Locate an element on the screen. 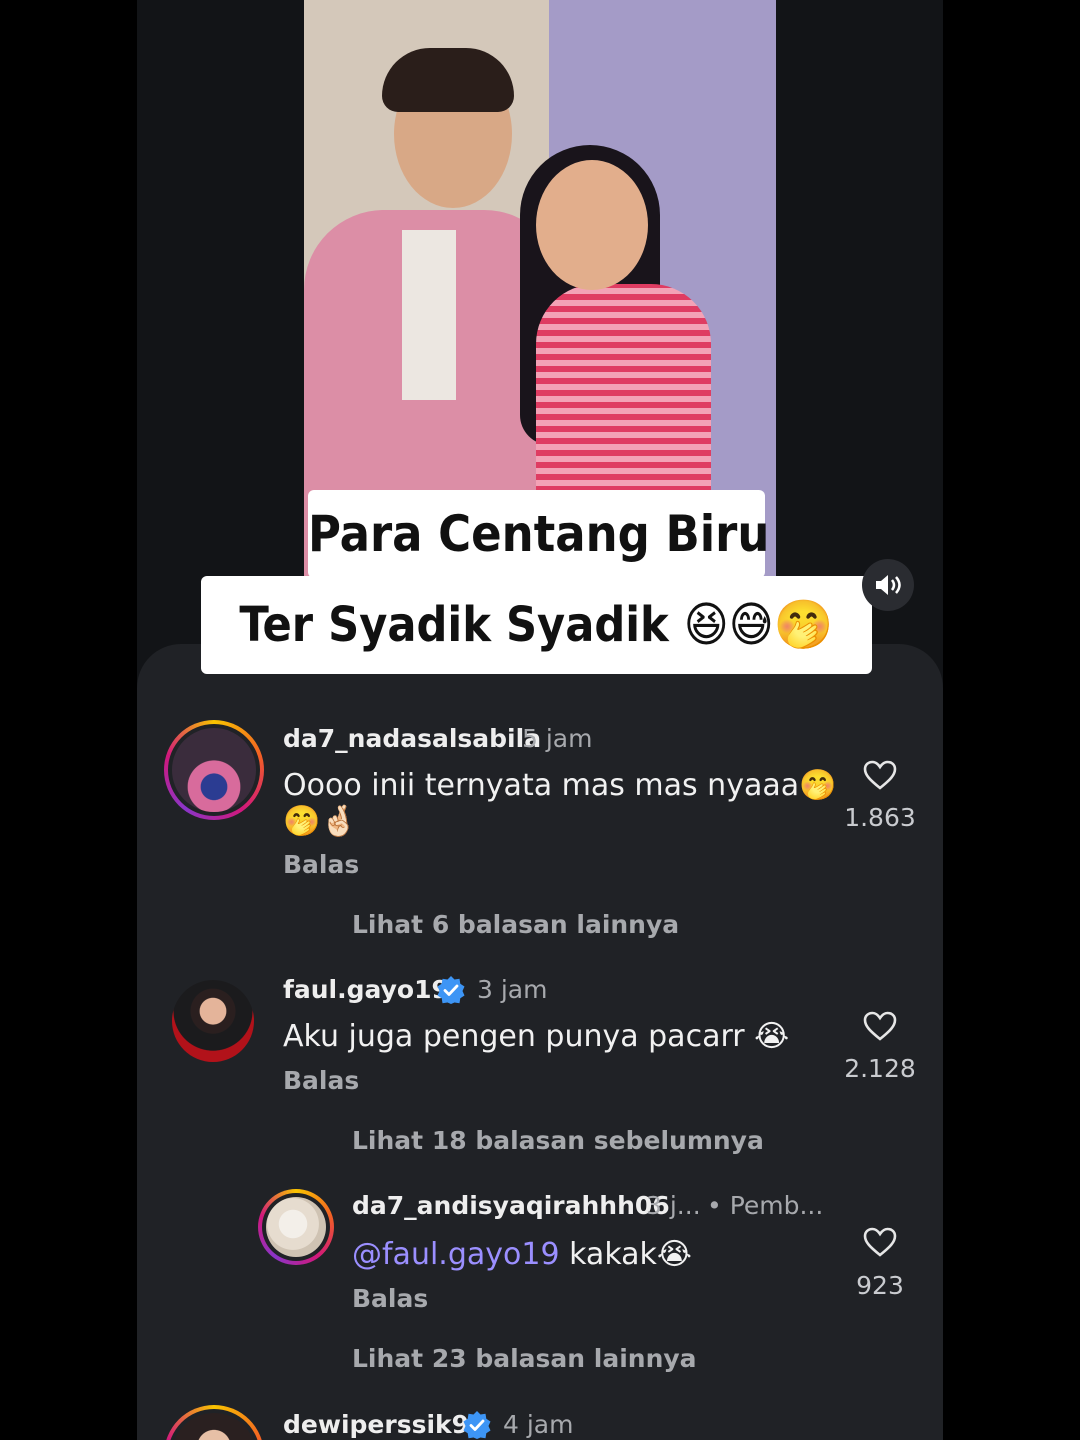 This screenshot has height=1440, width=1080. speaker-icon is located at coordinates (888, 585).